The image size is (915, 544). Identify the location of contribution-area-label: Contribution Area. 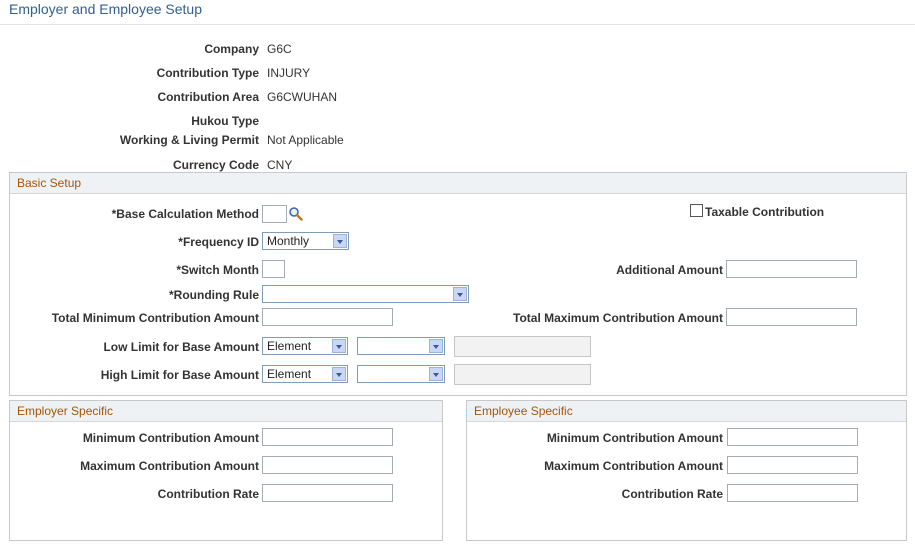
(208, 97).